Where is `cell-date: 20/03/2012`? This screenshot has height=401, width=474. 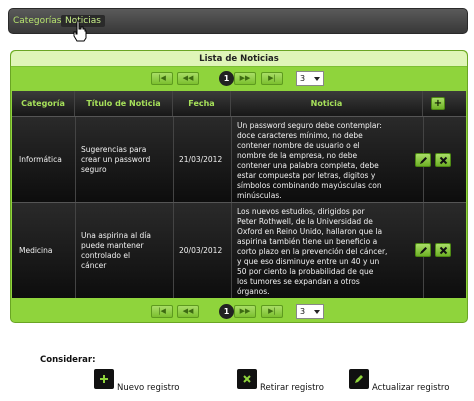 cell-date: 20/03/2012 is located at coordinates (201, 250).